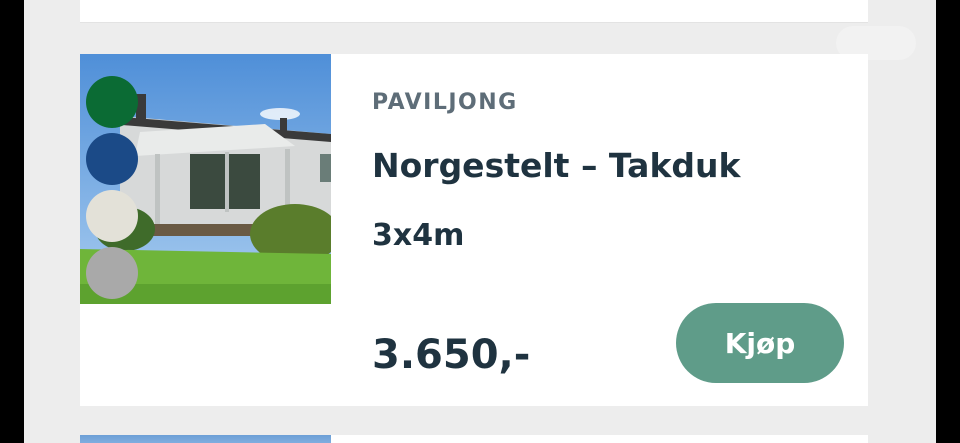  What do you see at coordinates (112, 273) in the screenshot?
I see `color-swatch-grey` at bounding box center [112, 273].